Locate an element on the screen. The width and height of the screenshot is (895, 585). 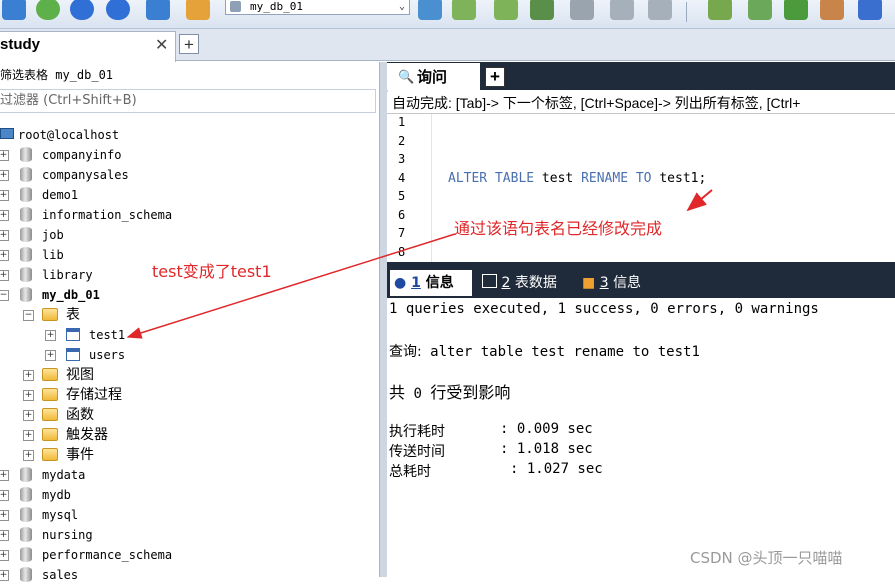
arrow-to-table is located at coordinates (291, 286).